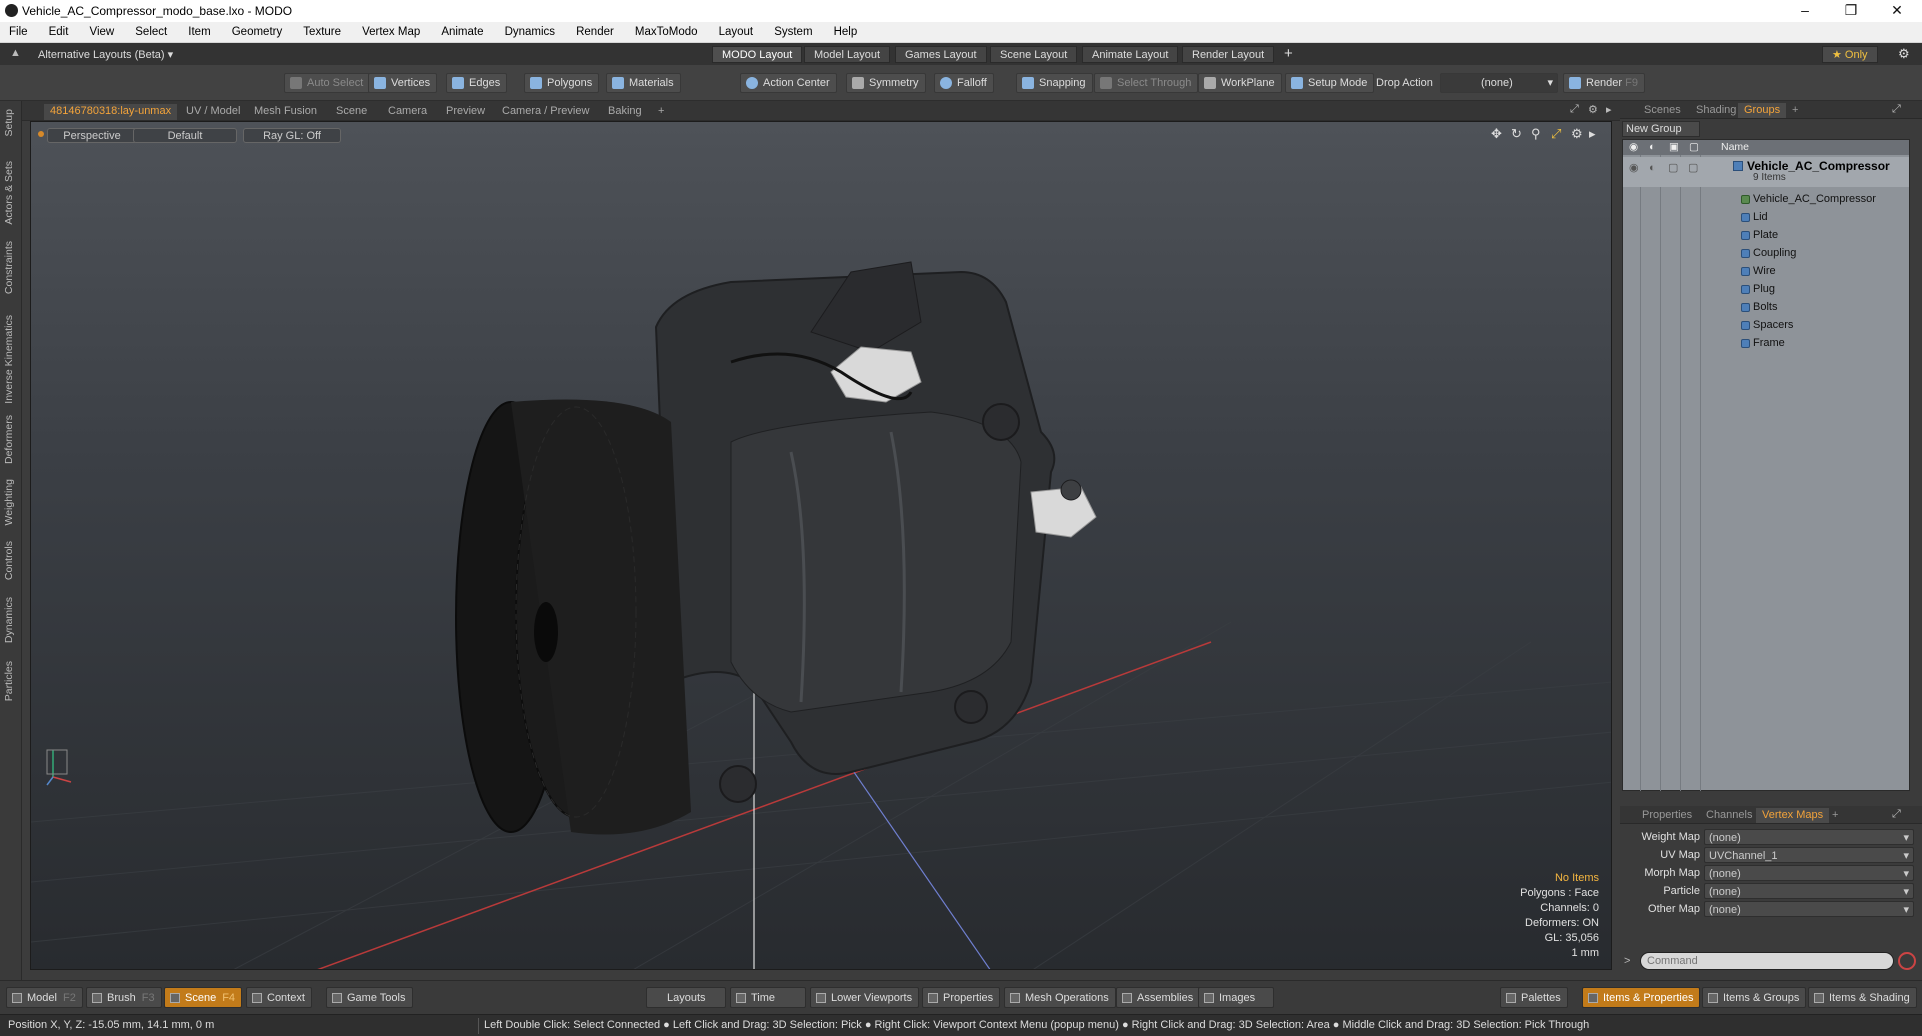 The width and height of the screenshot is (1922, 1036). What do you see at coordinates (9, 267) in the screenshot?
I see `tab-constraints: Constraints` at bounding box center [9, 267].